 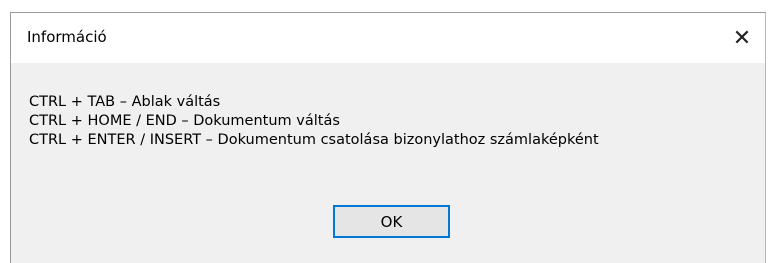 I want to click on message-line-ctrl-home-end: CTRL + HOME / END – Dokumentum váltás, so click(x=184, y=121).